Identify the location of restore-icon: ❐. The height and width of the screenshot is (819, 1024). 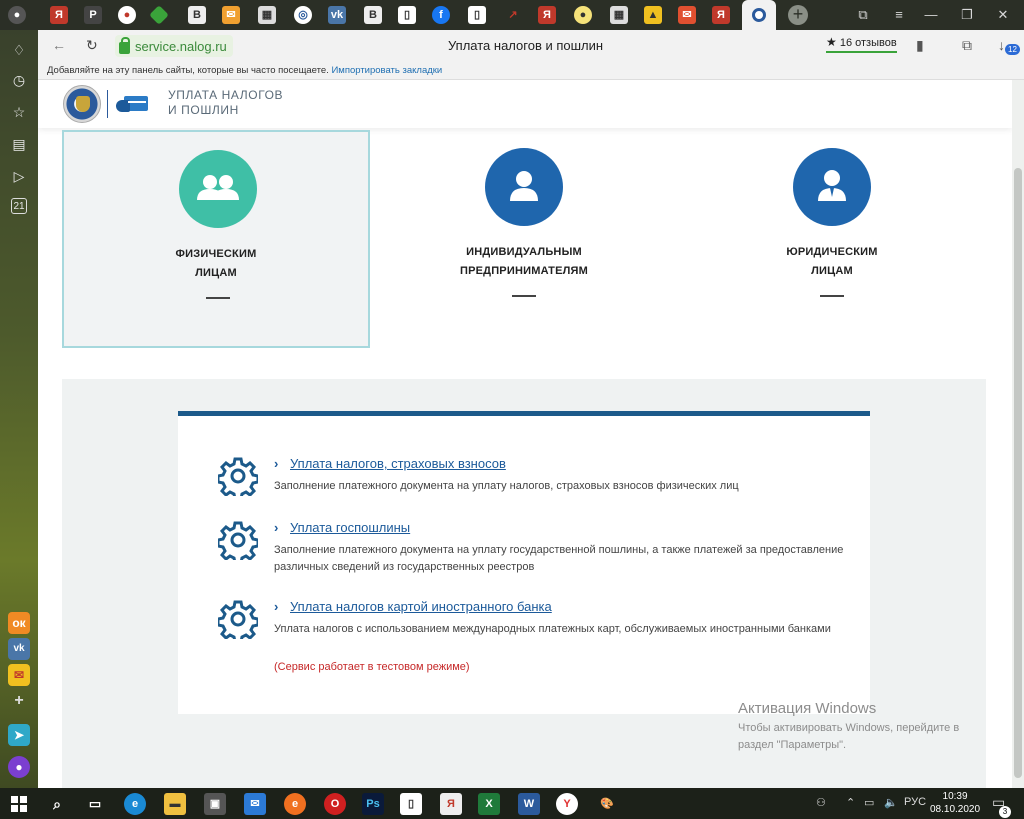
(967, 15).